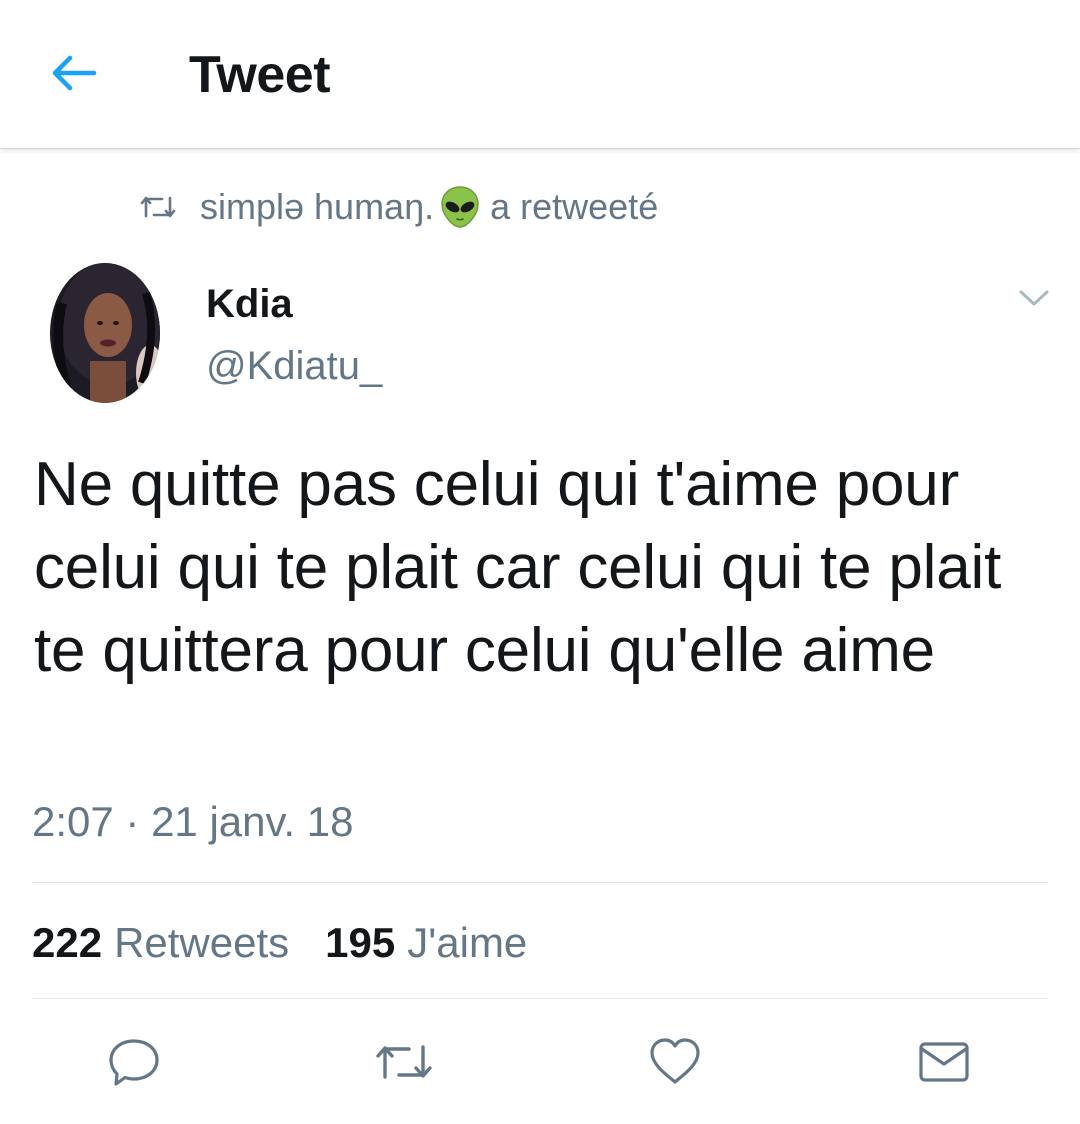  Describe the element at coordinates (360, 942) in the screenshot. I see `likes-count: 195` at that location.